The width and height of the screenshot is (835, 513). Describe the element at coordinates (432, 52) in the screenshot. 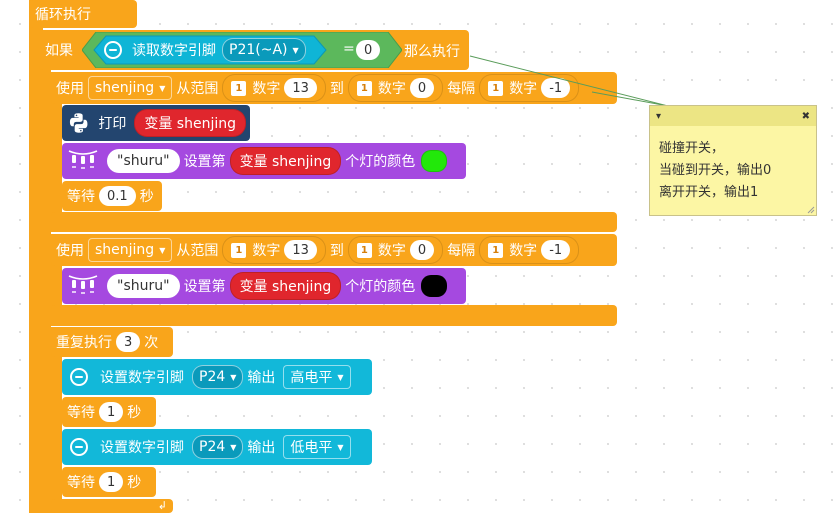

I see `then-label: 那么执行` at that location.